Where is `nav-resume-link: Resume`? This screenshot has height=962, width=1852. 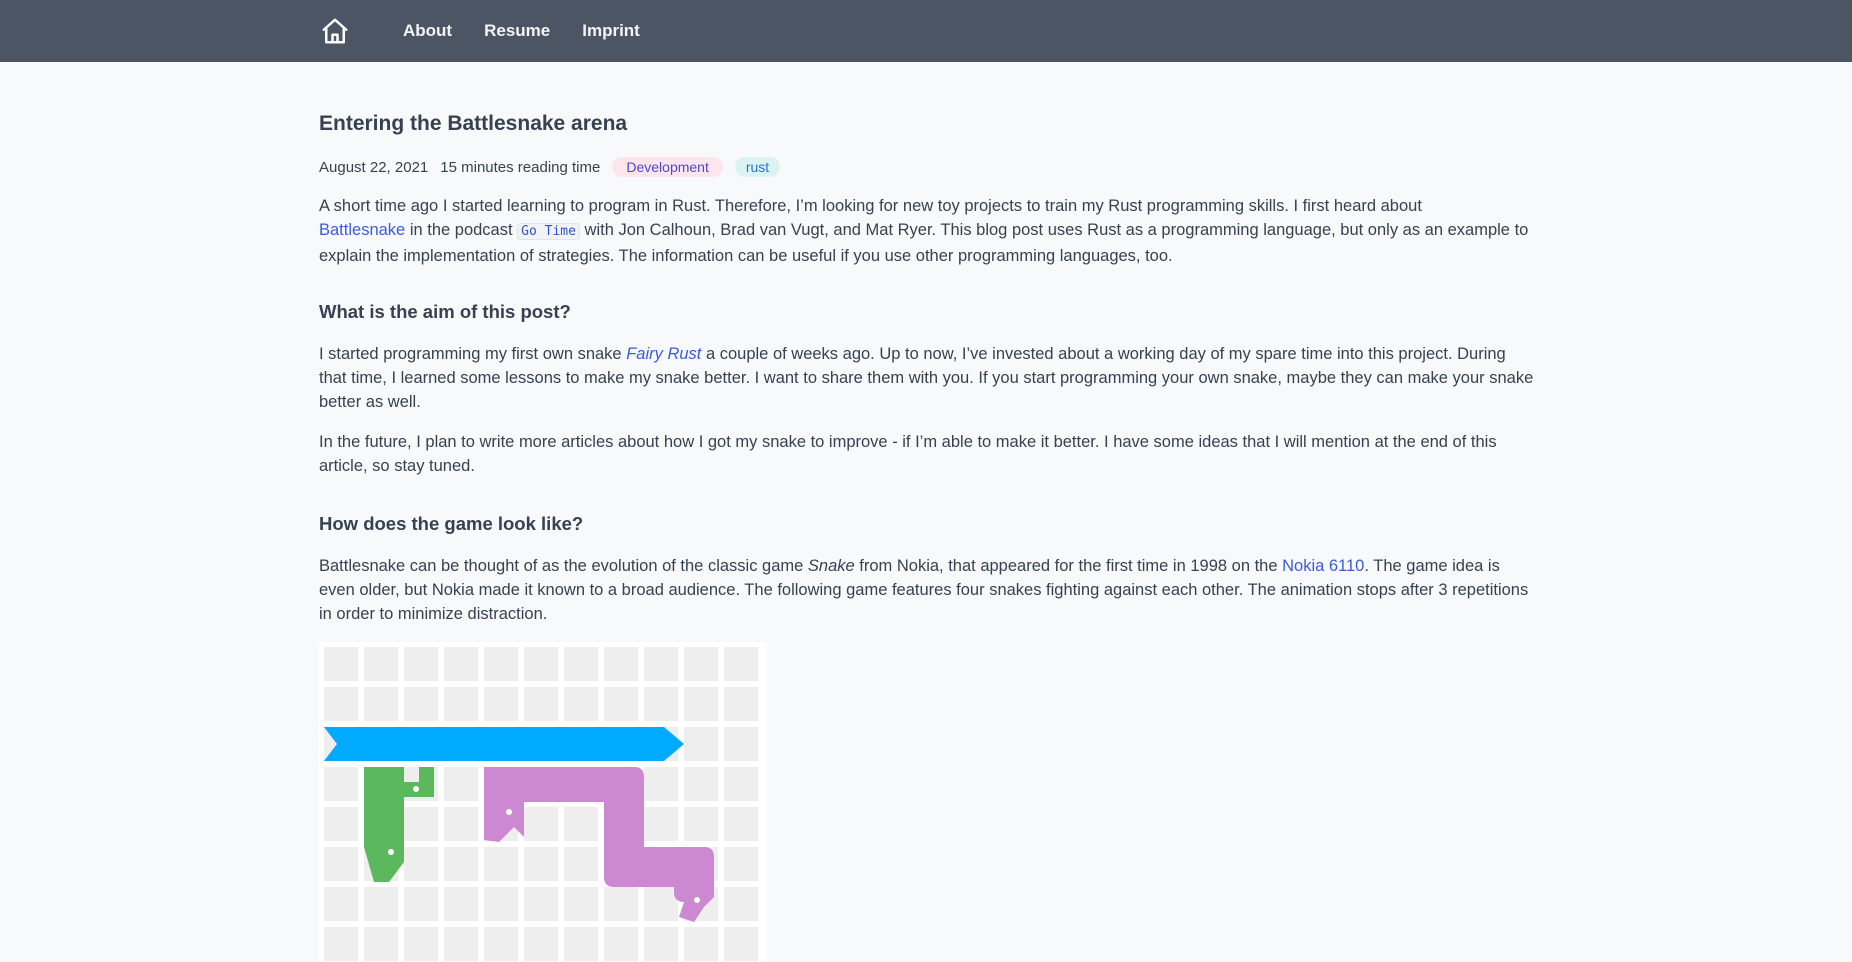
nav-resume-link: Resume is located at coordinates (517, 31).